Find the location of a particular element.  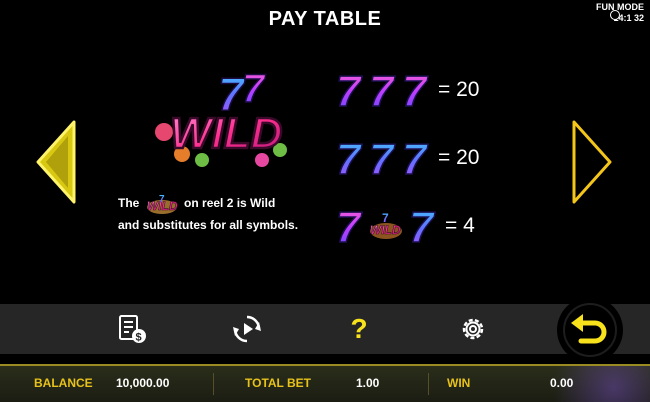

help-icon: ? is located at coordinates (359, 328).